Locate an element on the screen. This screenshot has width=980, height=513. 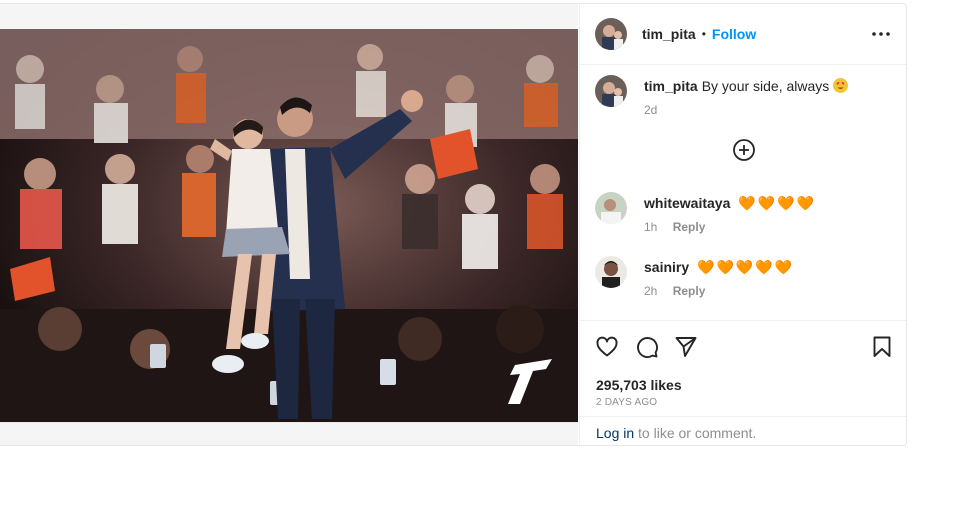
caption-text: By your side, always is located at coordinates (765, 86).